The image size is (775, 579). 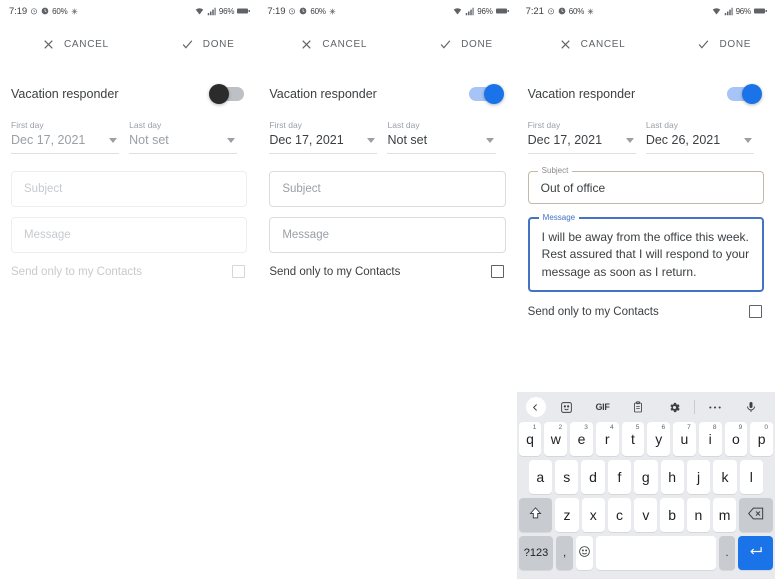 I want to click on key-y: y6, so click(x=659, y=439).